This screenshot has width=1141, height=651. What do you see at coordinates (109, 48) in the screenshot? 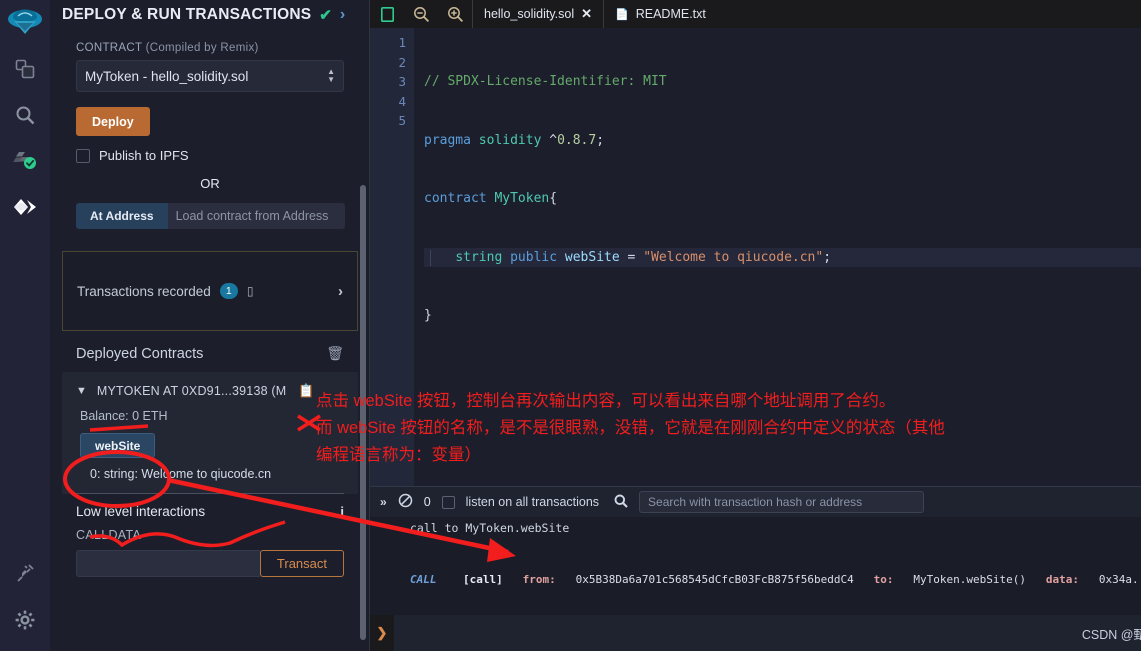
I see `contract-label-text: CONTRACT` at bounding box center [109, 48].